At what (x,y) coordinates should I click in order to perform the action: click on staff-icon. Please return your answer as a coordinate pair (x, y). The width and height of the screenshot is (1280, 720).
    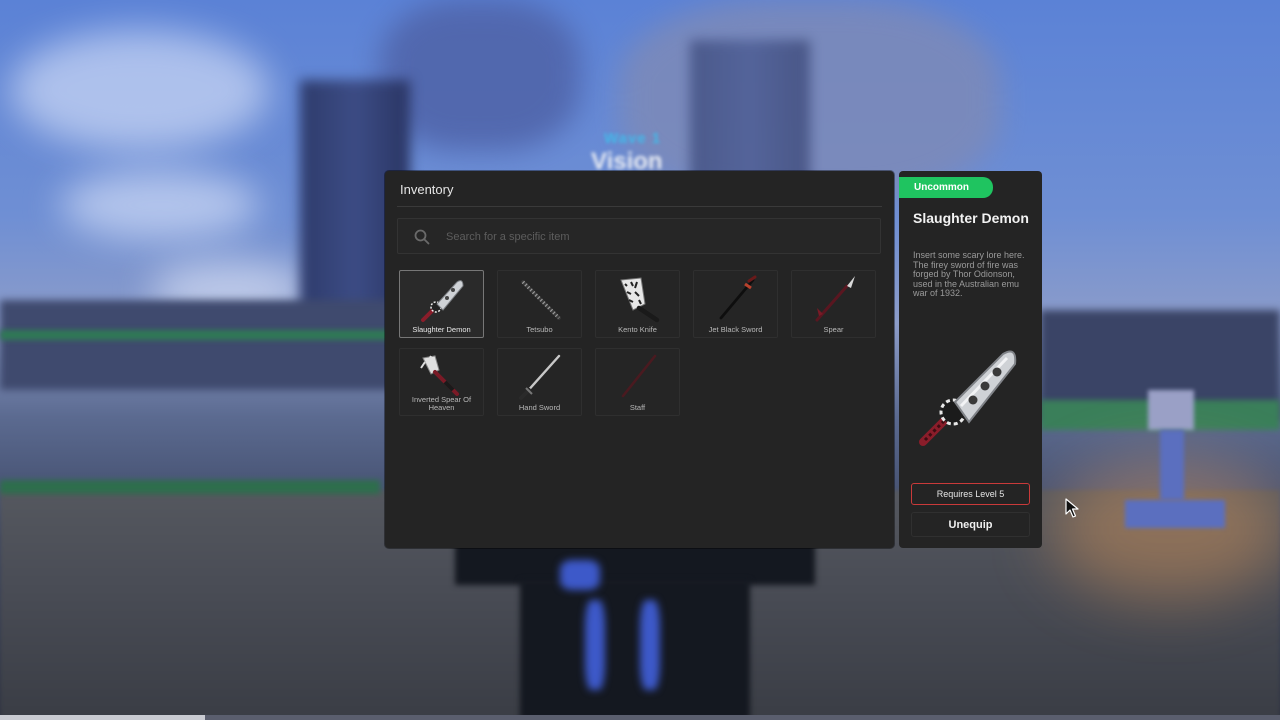
    Looking at the image, I should click on (639, 376).